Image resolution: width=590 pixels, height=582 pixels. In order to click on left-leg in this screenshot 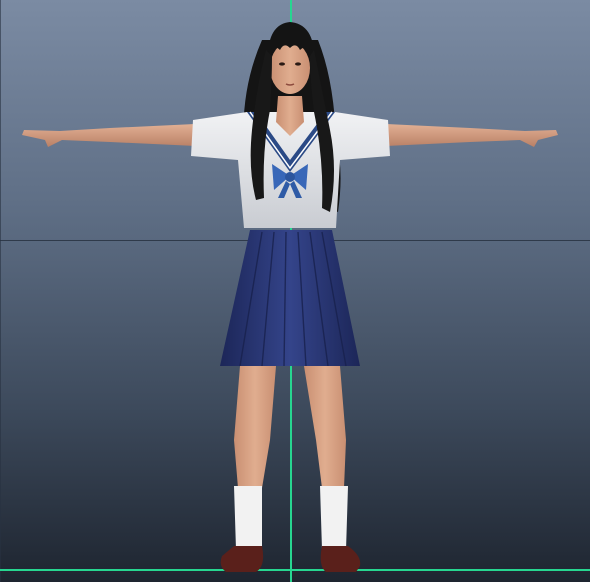, I will do `click(255, 427)`.